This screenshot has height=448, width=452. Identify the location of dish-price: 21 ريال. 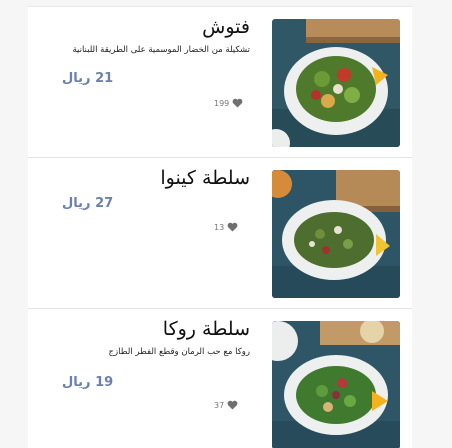
(88, 78).